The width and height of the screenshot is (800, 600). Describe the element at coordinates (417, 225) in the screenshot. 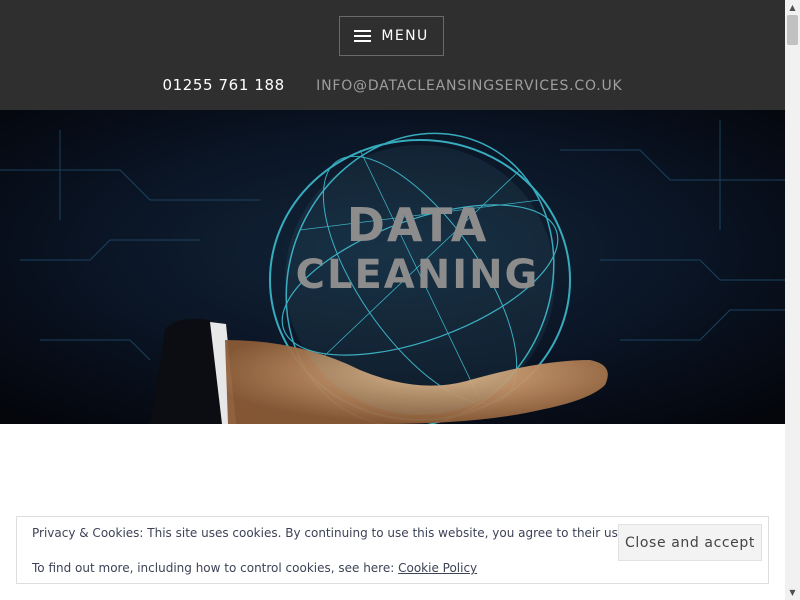

I see `hero-title-line1: DATA` at that location.